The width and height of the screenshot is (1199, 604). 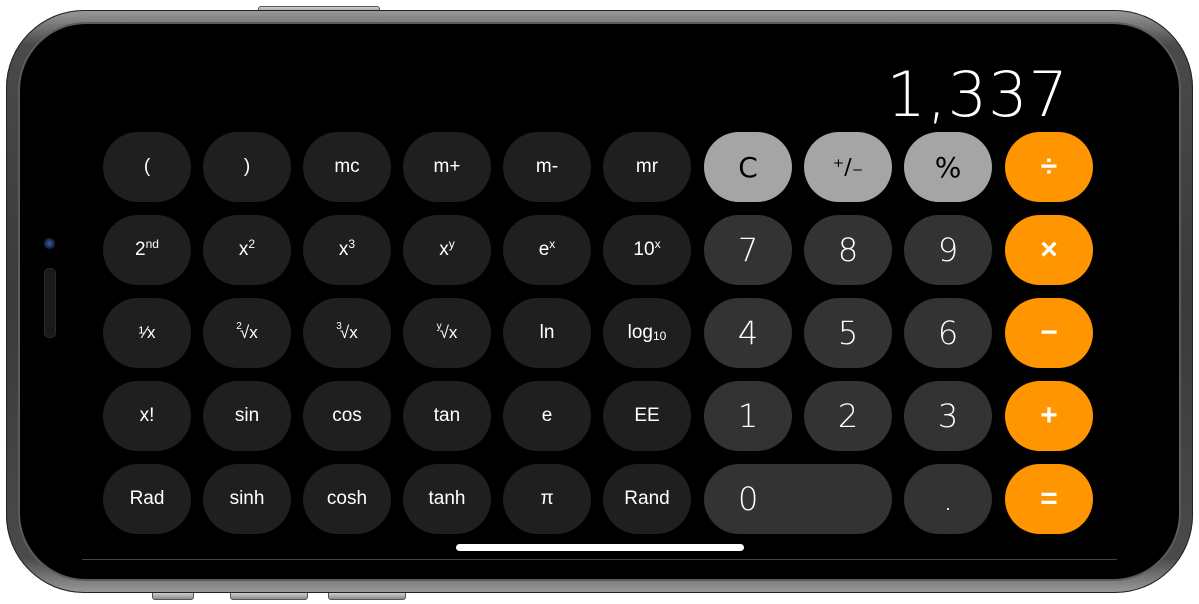 I want to click on calculator-display: 1,337, so click(x=977, y=94).